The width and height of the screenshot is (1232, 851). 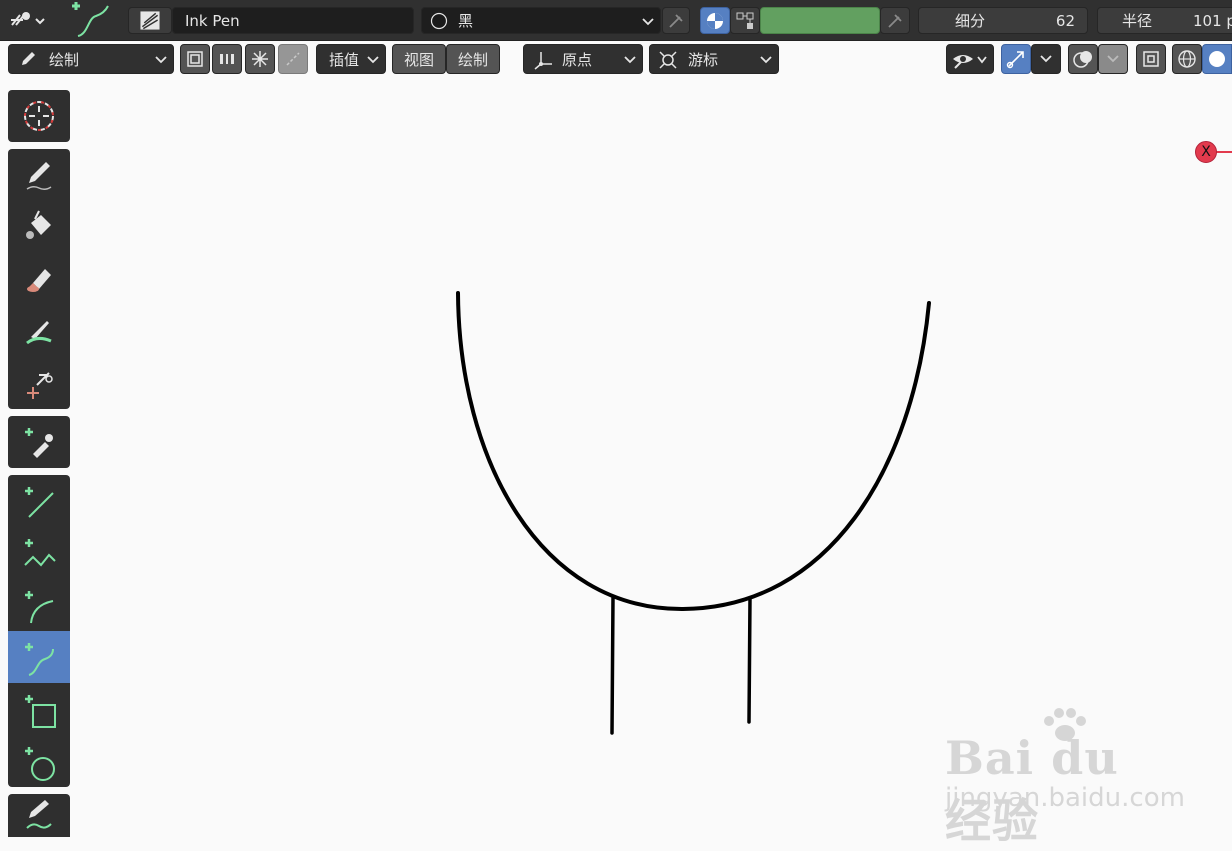 What do you see at coordinates (612, 665) in the screenshot?
I see `left-leg-stroke` at bounding box center [612, 665].